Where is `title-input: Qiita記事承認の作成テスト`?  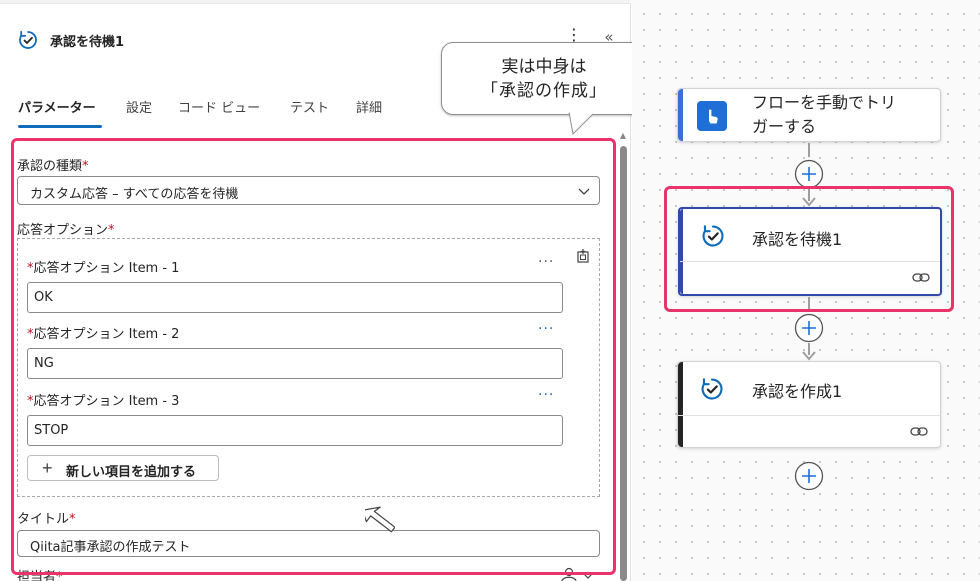 title-input: Qiita記事承認の作成テスト is located at coordinates (308, 543).